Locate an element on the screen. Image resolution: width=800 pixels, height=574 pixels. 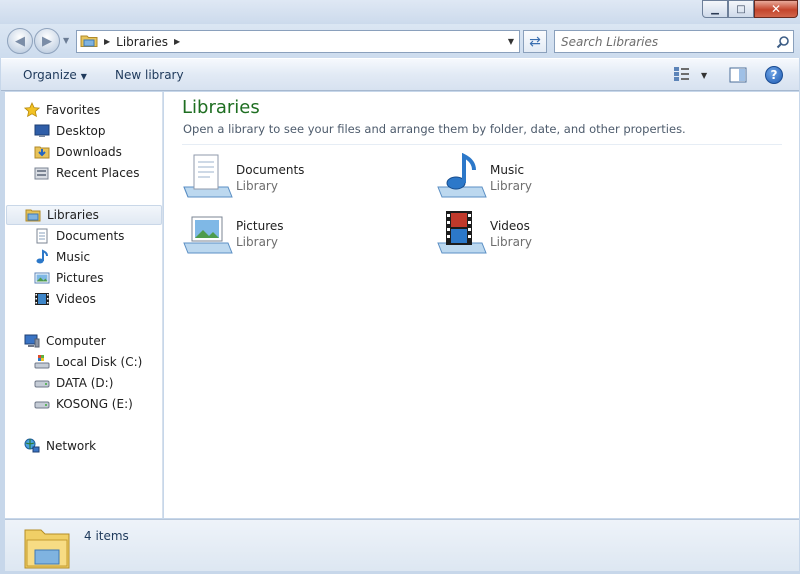
nav-downloads: Downloads is located at coordinates (78, 152).